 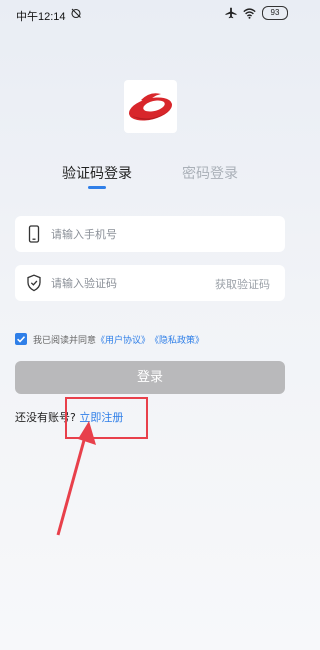 I want to click on tab-sms-login: 验证码登录, so click(x=97, y=173).